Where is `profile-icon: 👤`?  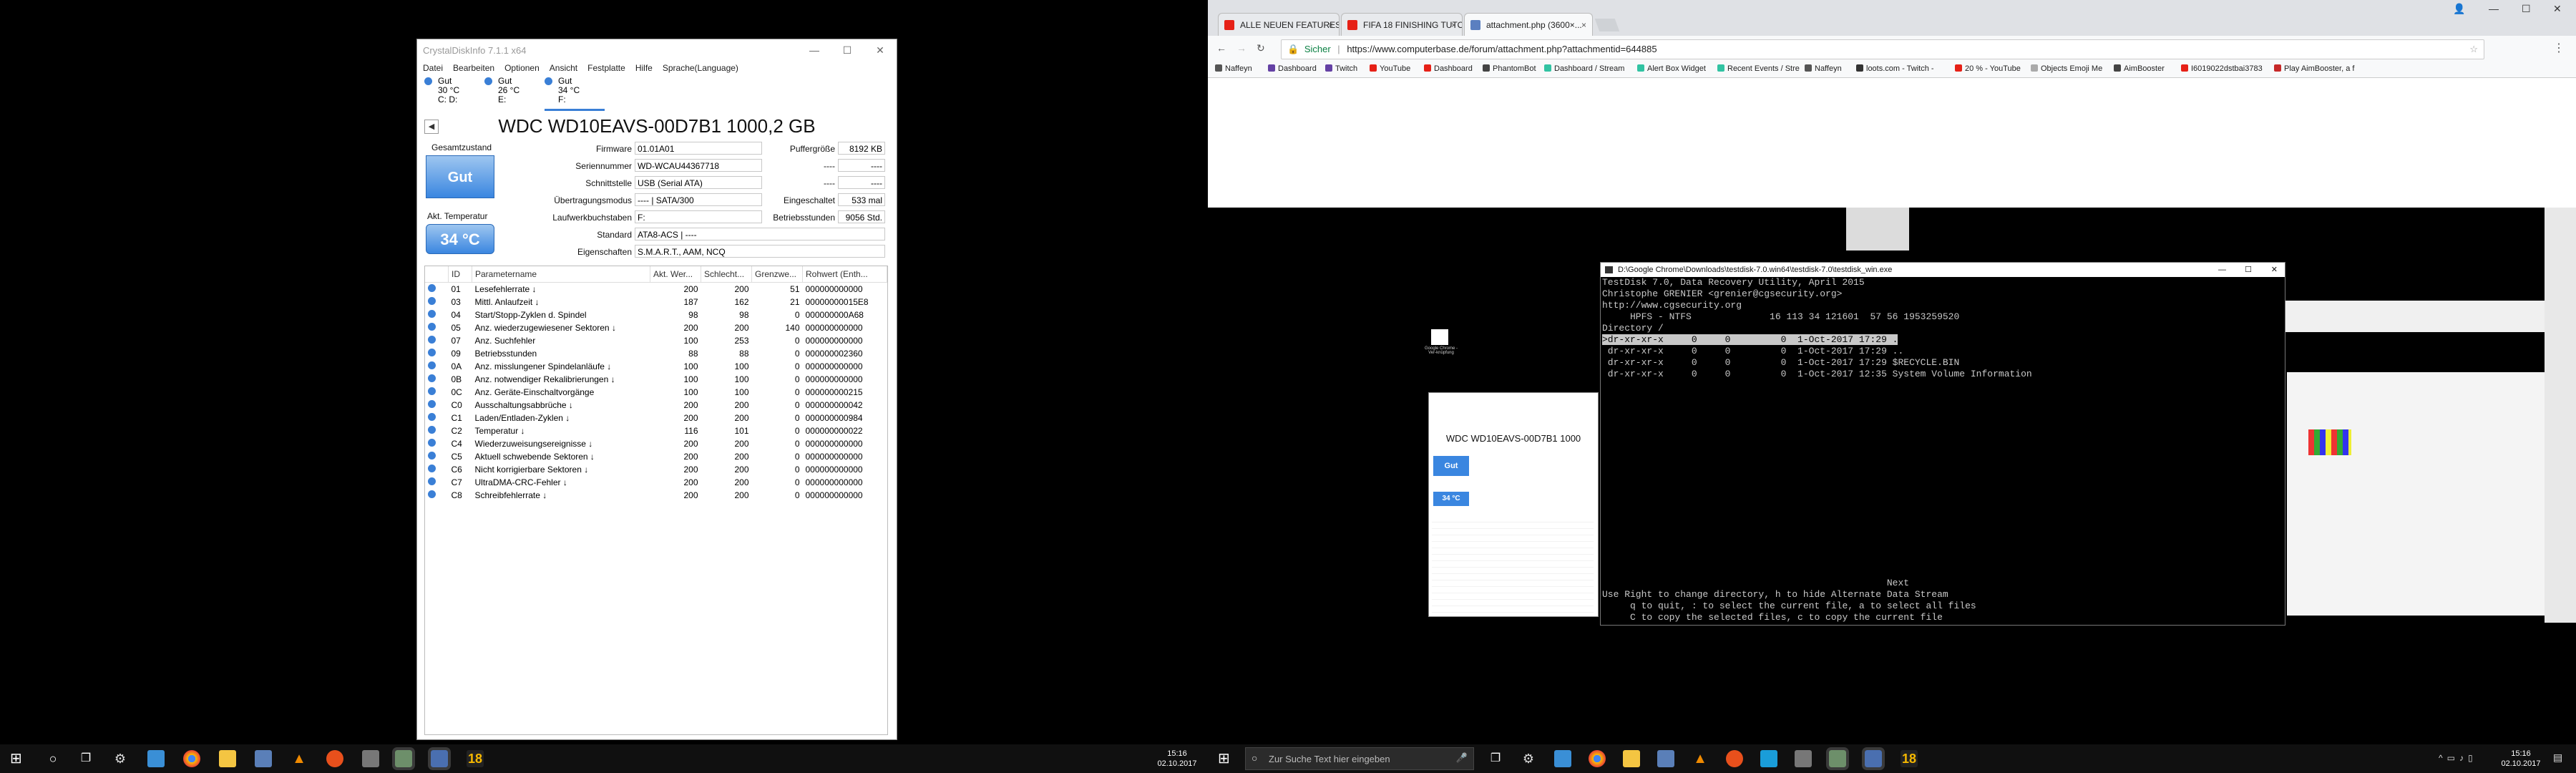 profile-icon: 👤 is located at coordinates (2459, 9).